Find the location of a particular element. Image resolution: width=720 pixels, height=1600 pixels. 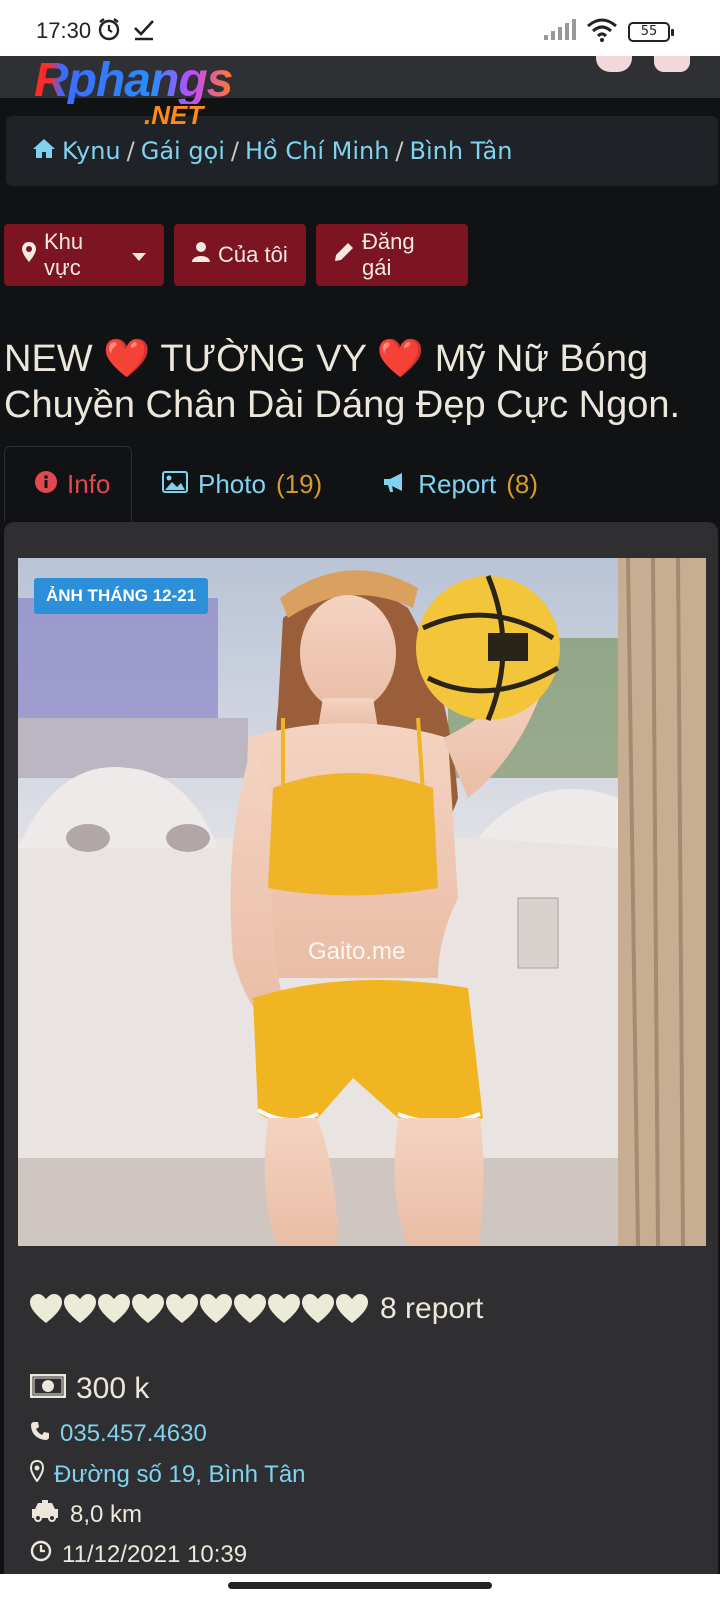

image-icon is located at coordinates (175, 484).